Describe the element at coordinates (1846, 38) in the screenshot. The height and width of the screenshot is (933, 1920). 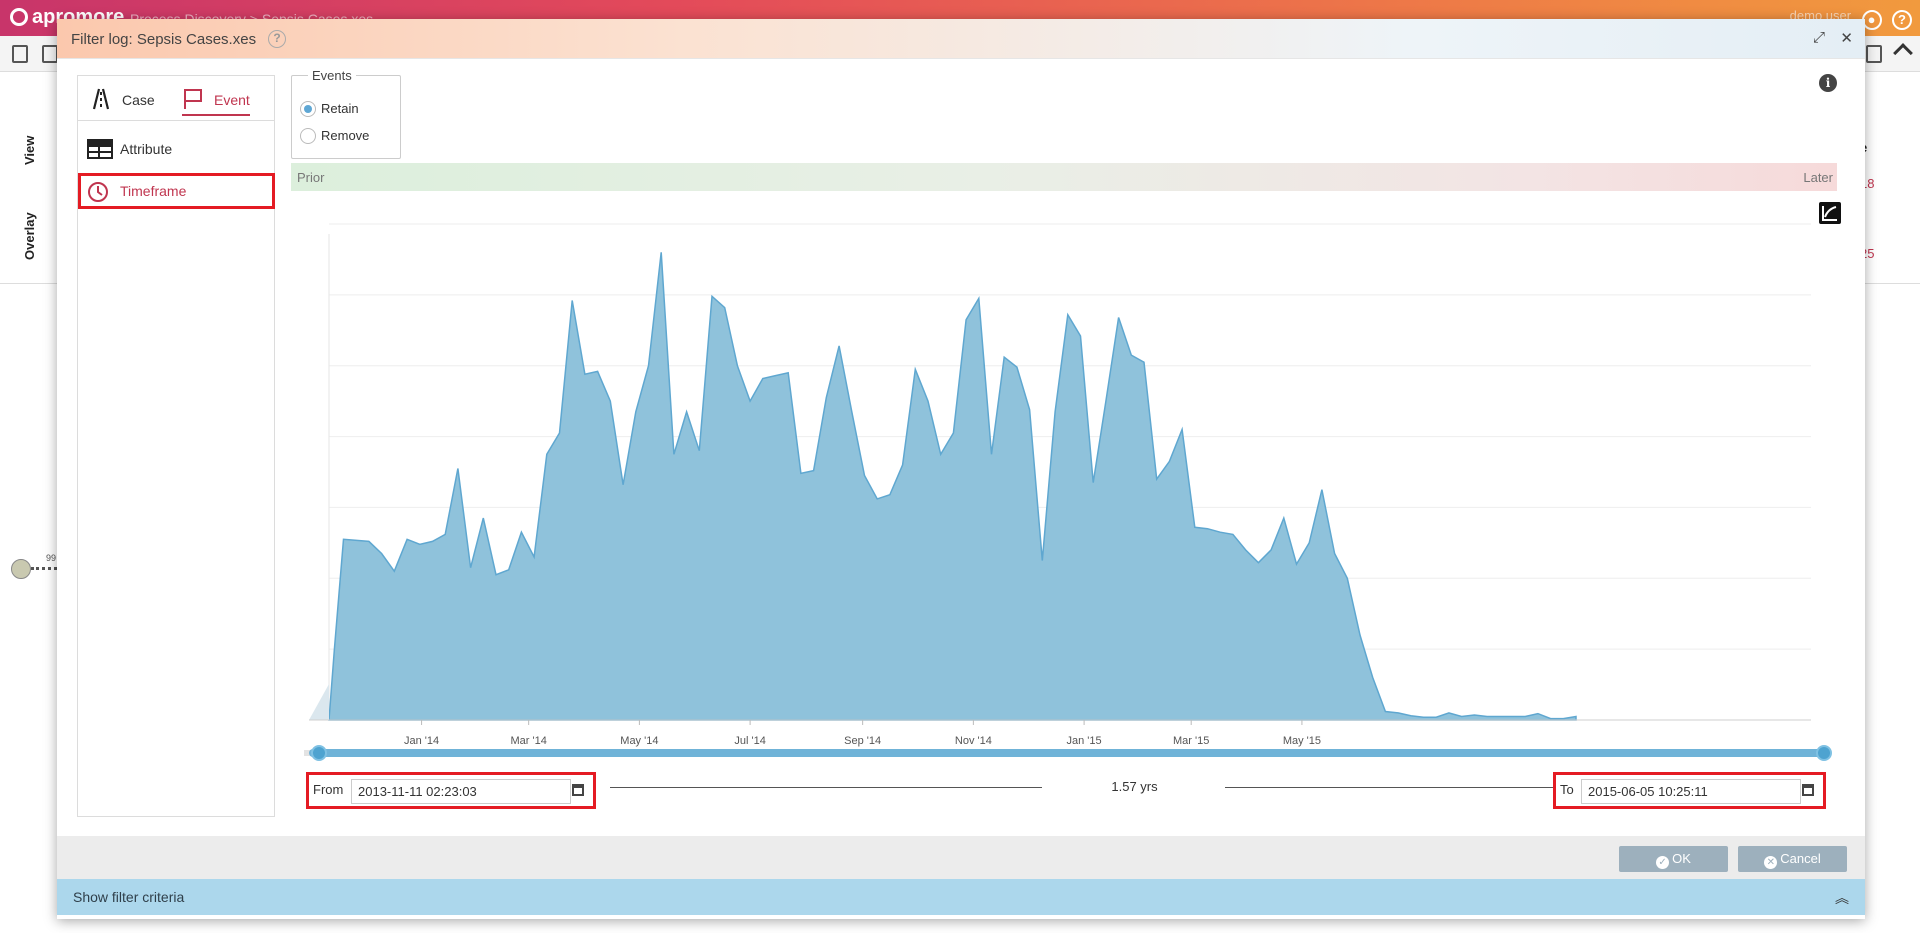
I see `close-icon: ✕` at that location.